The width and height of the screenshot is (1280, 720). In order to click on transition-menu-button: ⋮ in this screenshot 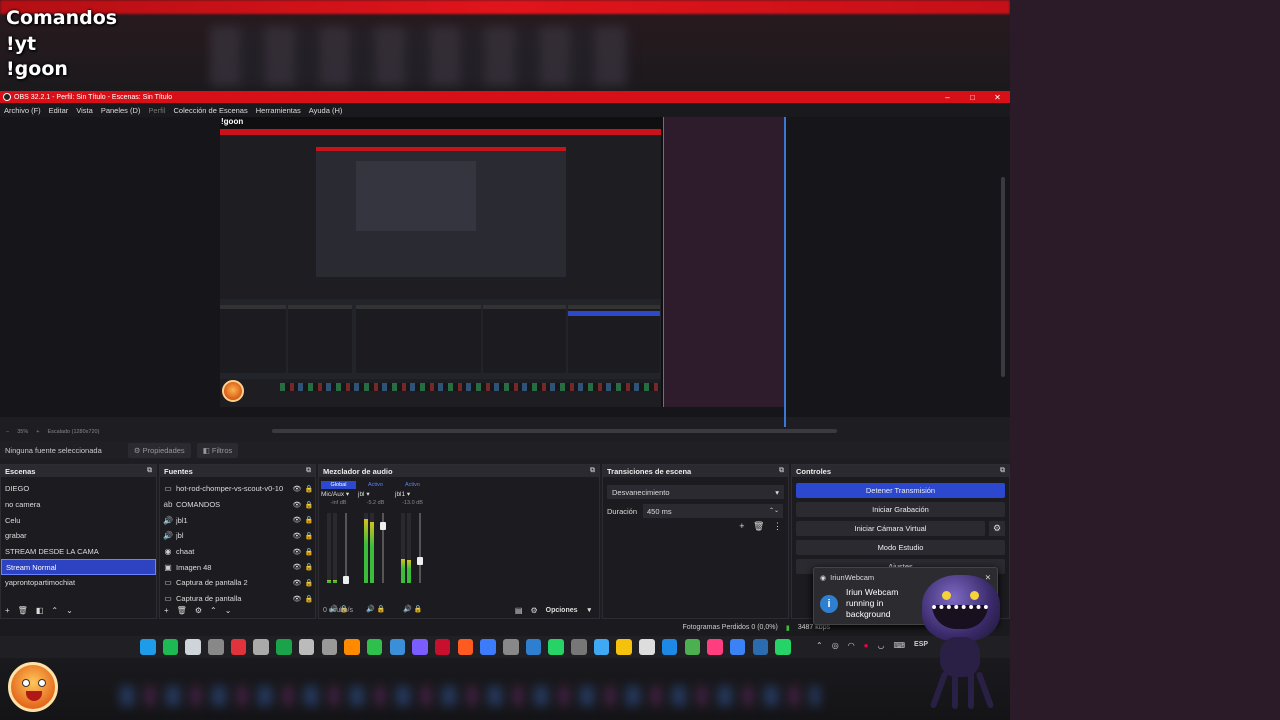, I will do `click(777, 526)`.